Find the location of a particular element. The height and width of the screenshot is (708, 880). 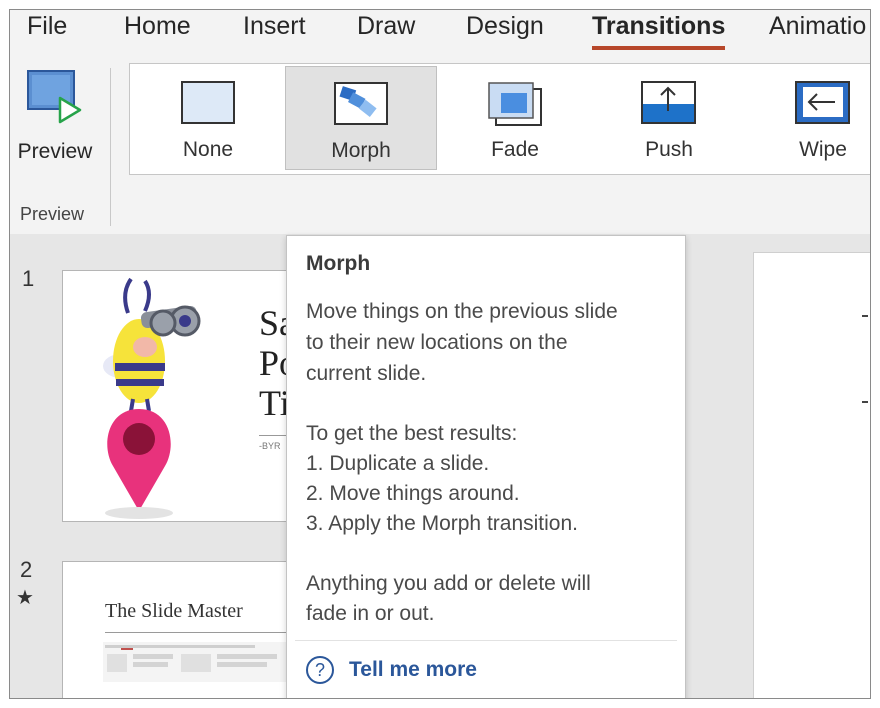

transition-wipe: Wipe is located at coordinates (808, 118).